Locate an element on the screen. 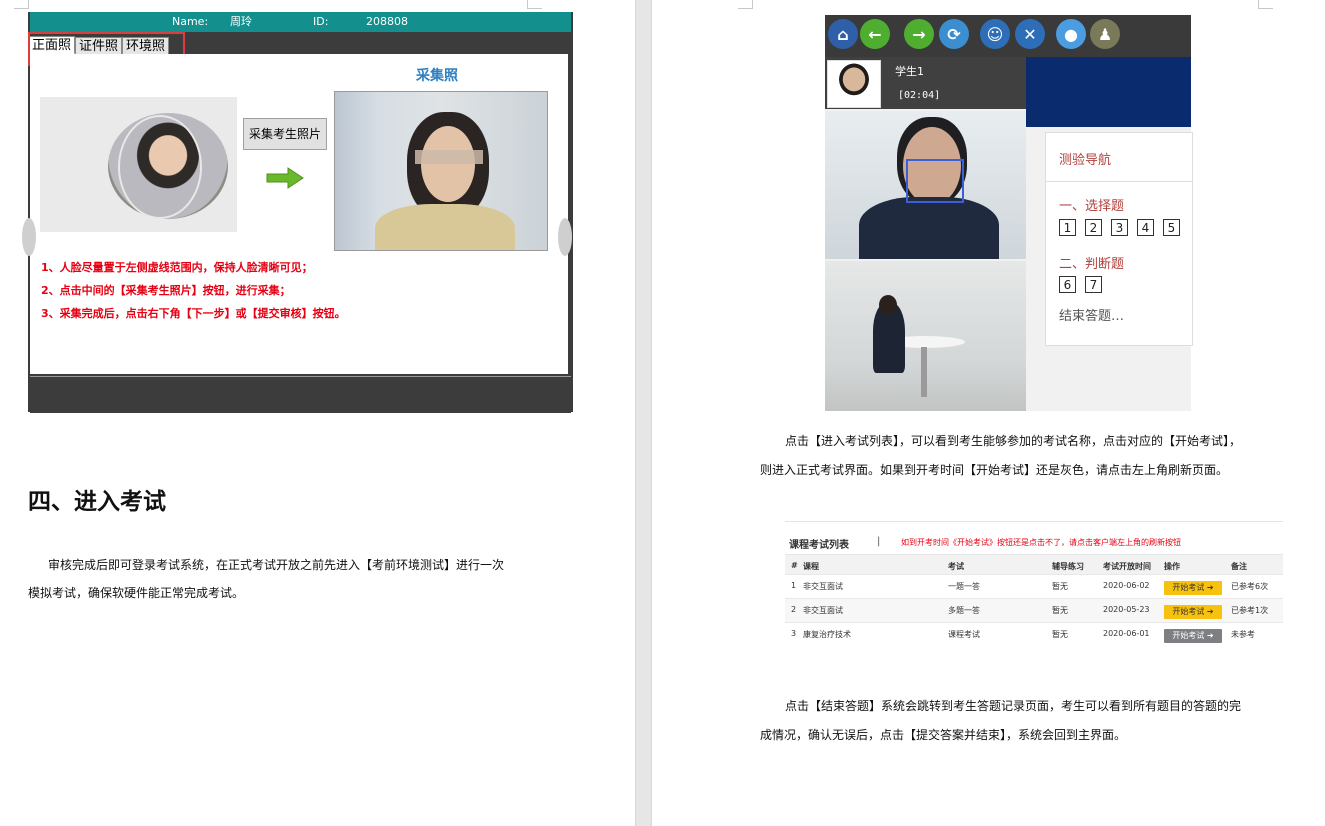 The height and width of the screenshot is (826, 1325). paragraph-line: 成情况，确认无误后，点击【提交答案并结束】，系统会回到主界面。 is located at coordinates (943, 735).